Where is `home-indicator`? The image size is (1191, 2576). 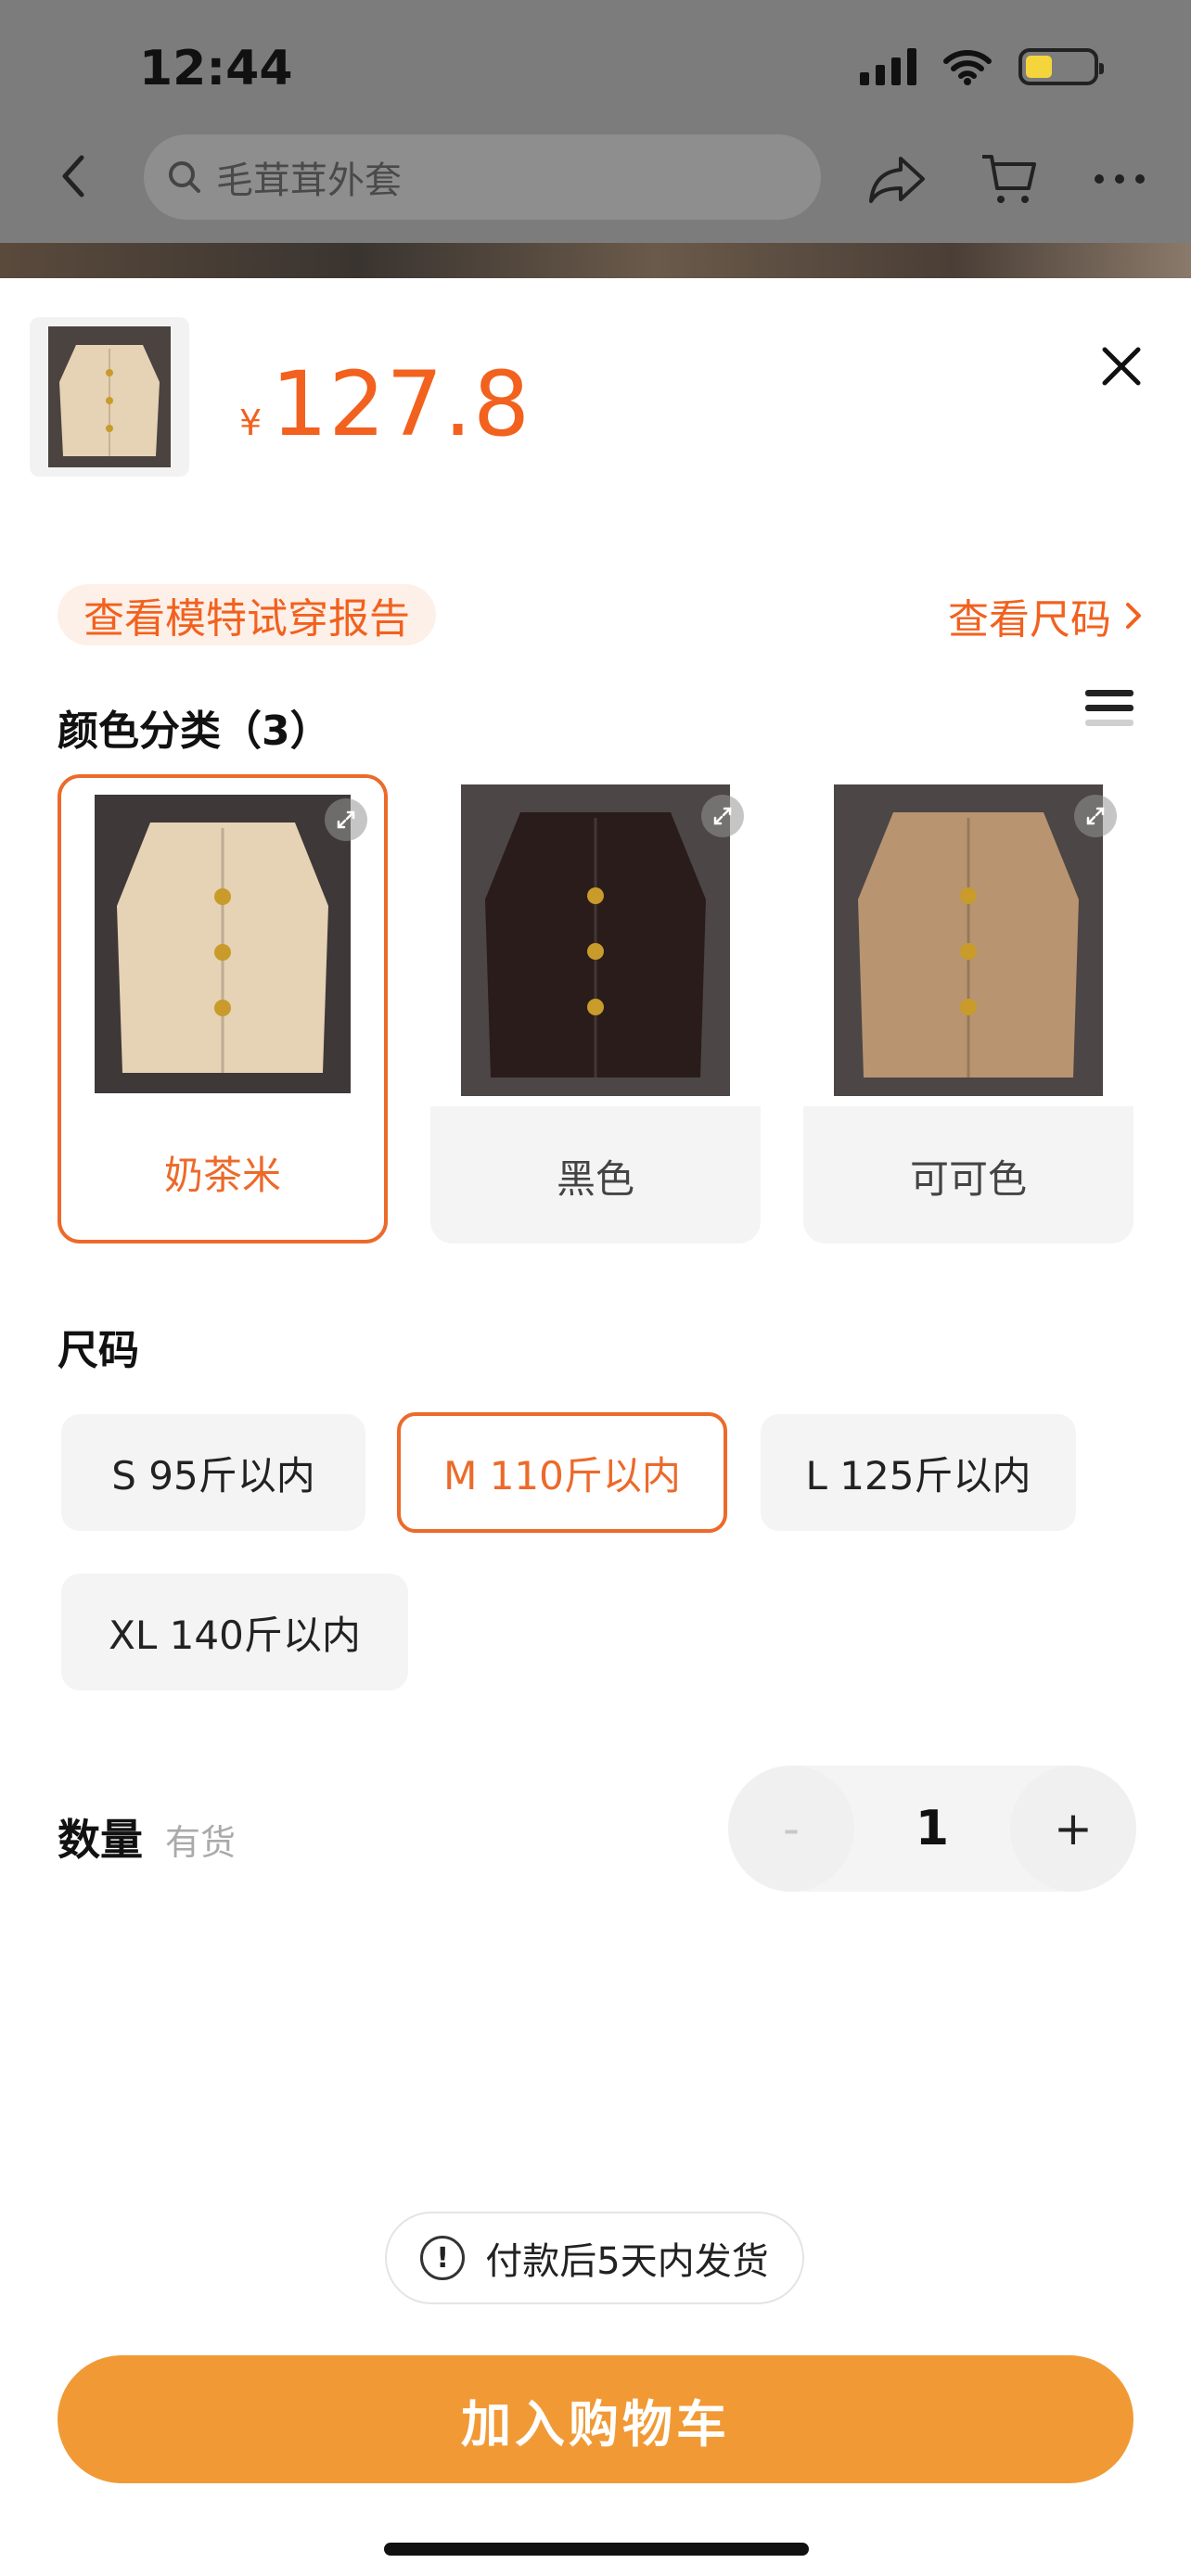
home-indicator is located at coordinates (597, 2549).